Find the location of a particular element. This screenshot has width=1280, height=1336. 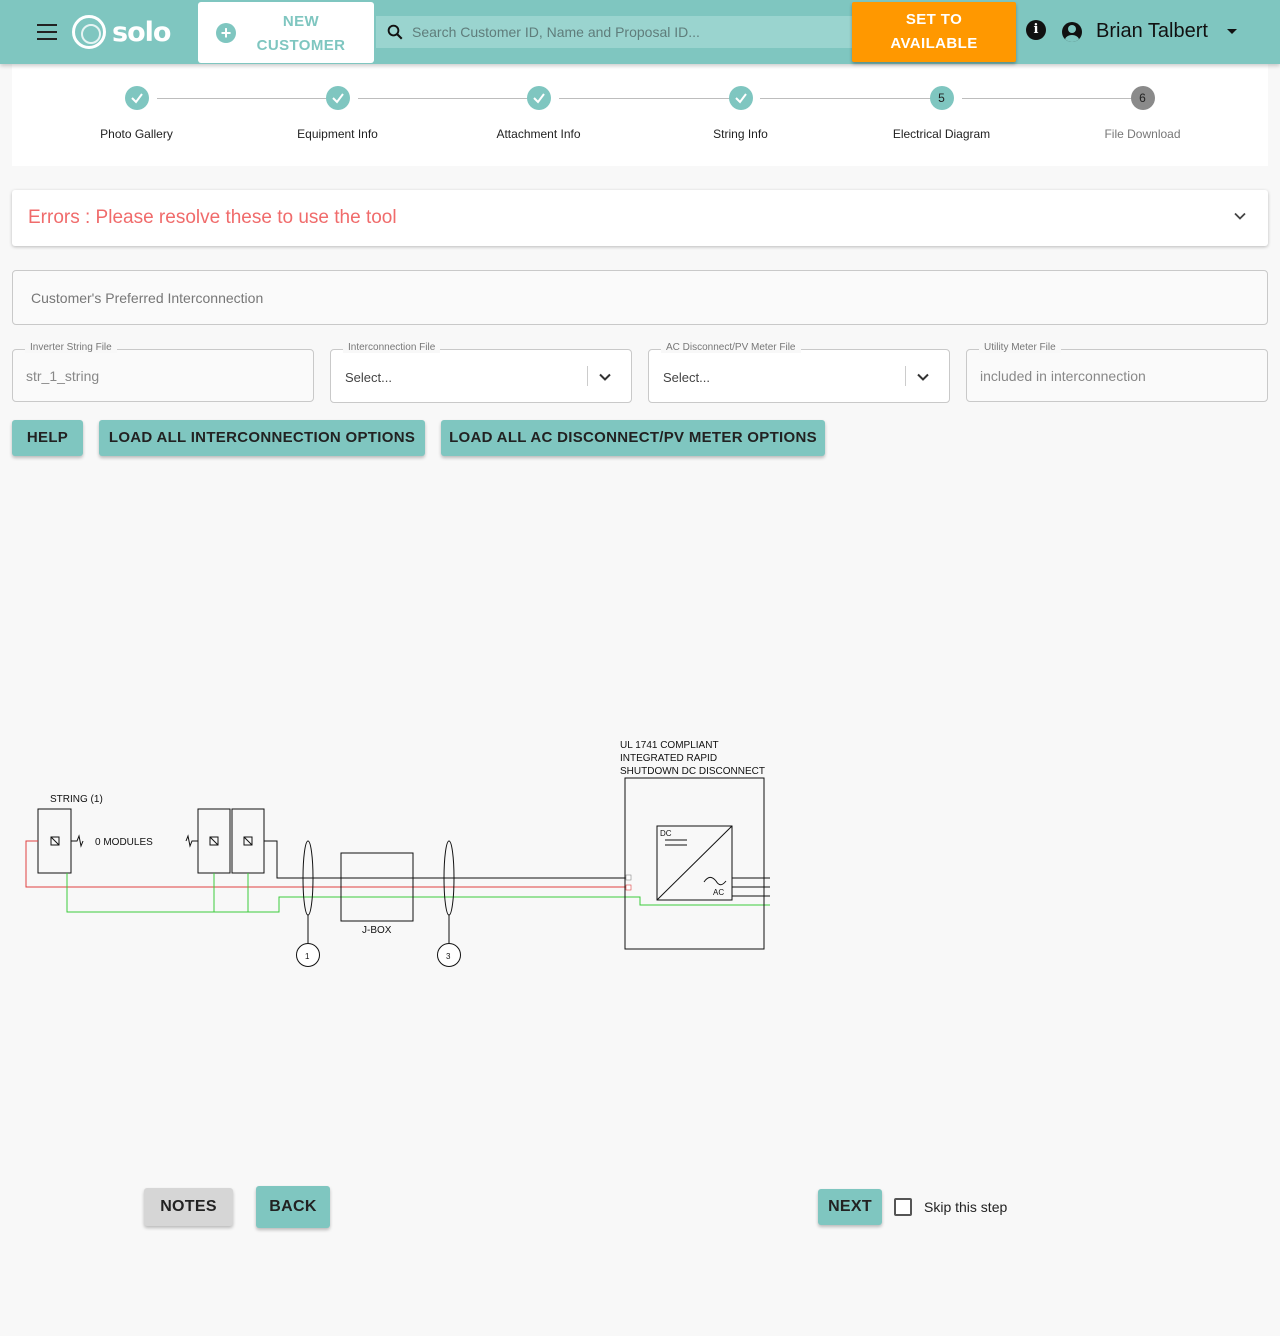

step-number: 5 is located at coordinates (941, 98).